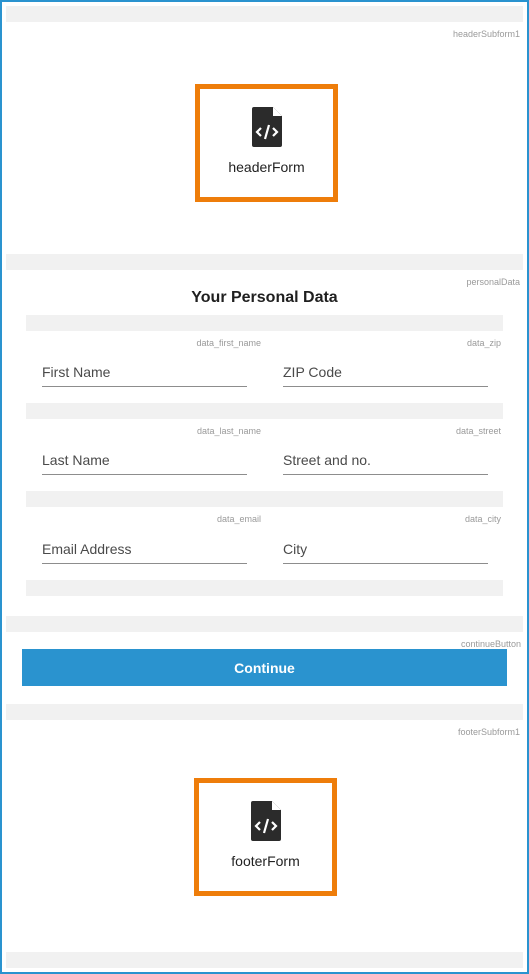 This screenshot has height=974, width=529. I want to click on field-tag-city: data_city, so click(482, 519).